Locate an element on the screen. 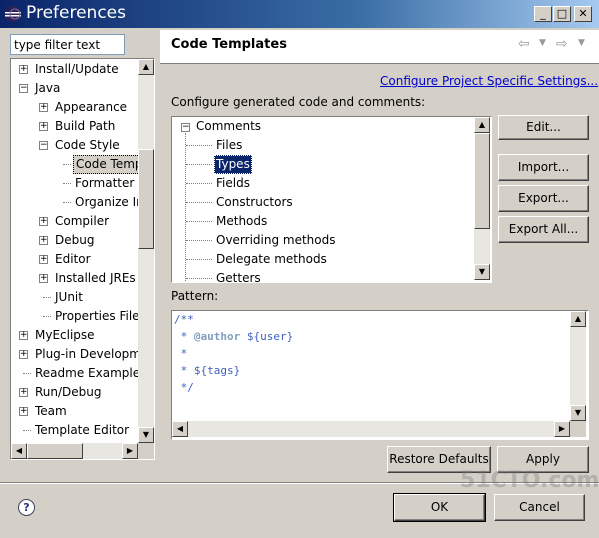 The height and width of the screenshot is (538, 599). tree-item-java: Java is located at coordinates (47, 88).